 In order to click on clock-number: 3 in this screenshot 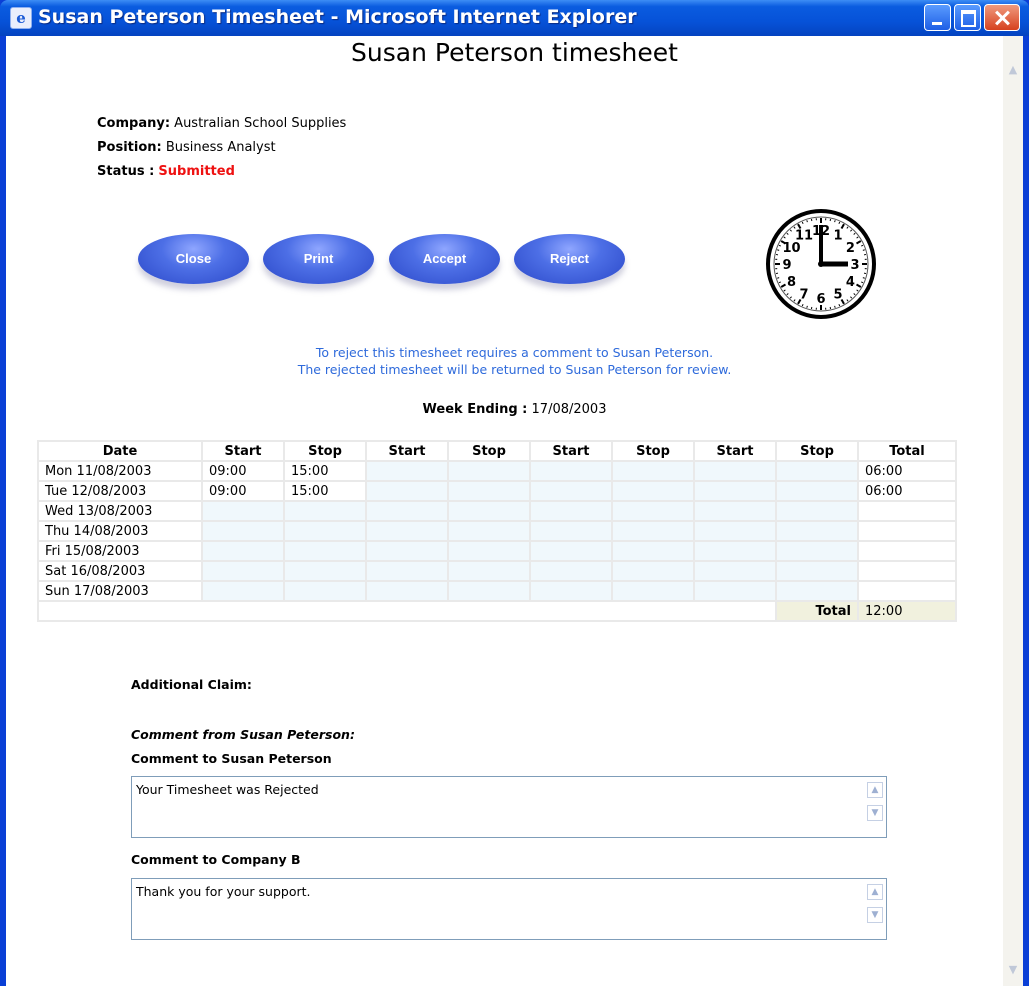, I will do `click(854, 265)`.